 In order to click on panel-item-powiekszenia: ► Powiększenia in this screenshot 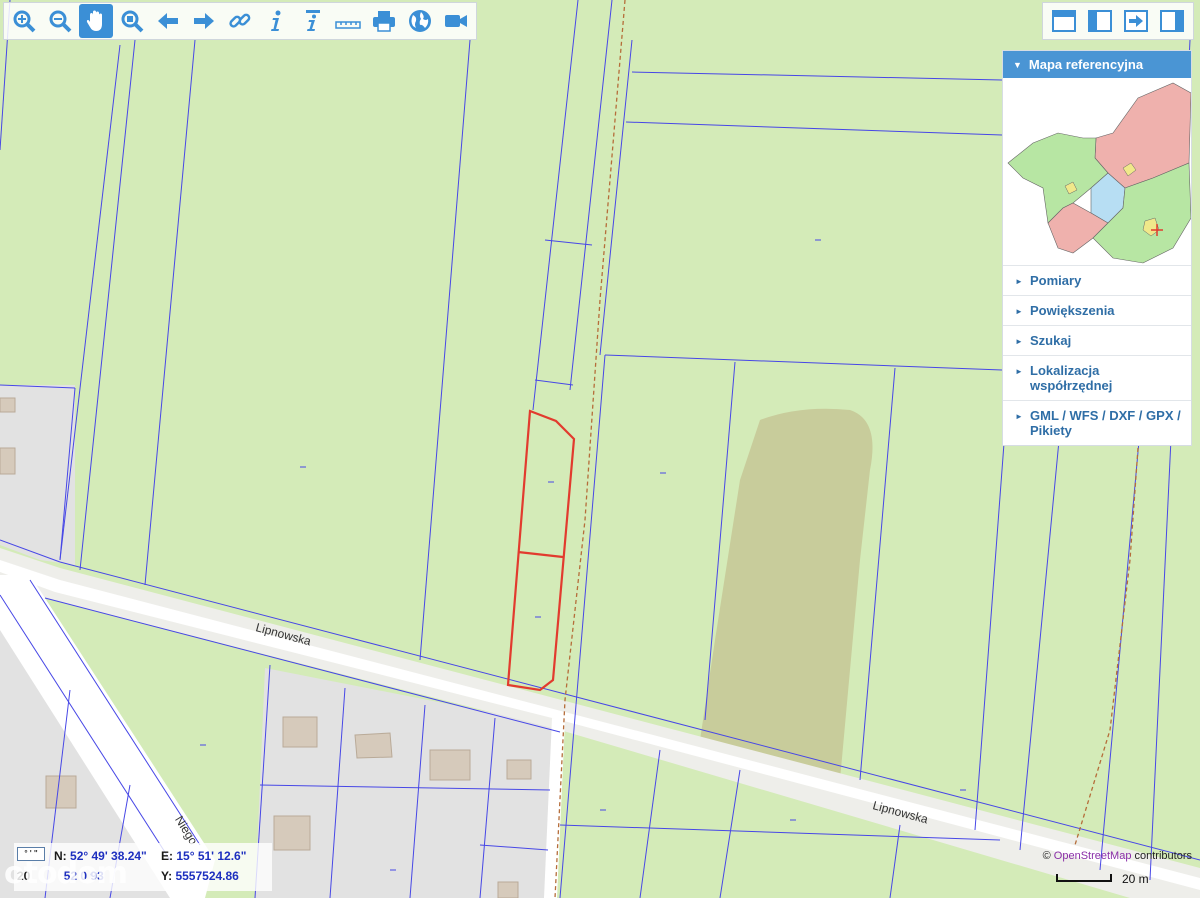, I will do `click(1097, 311)`.